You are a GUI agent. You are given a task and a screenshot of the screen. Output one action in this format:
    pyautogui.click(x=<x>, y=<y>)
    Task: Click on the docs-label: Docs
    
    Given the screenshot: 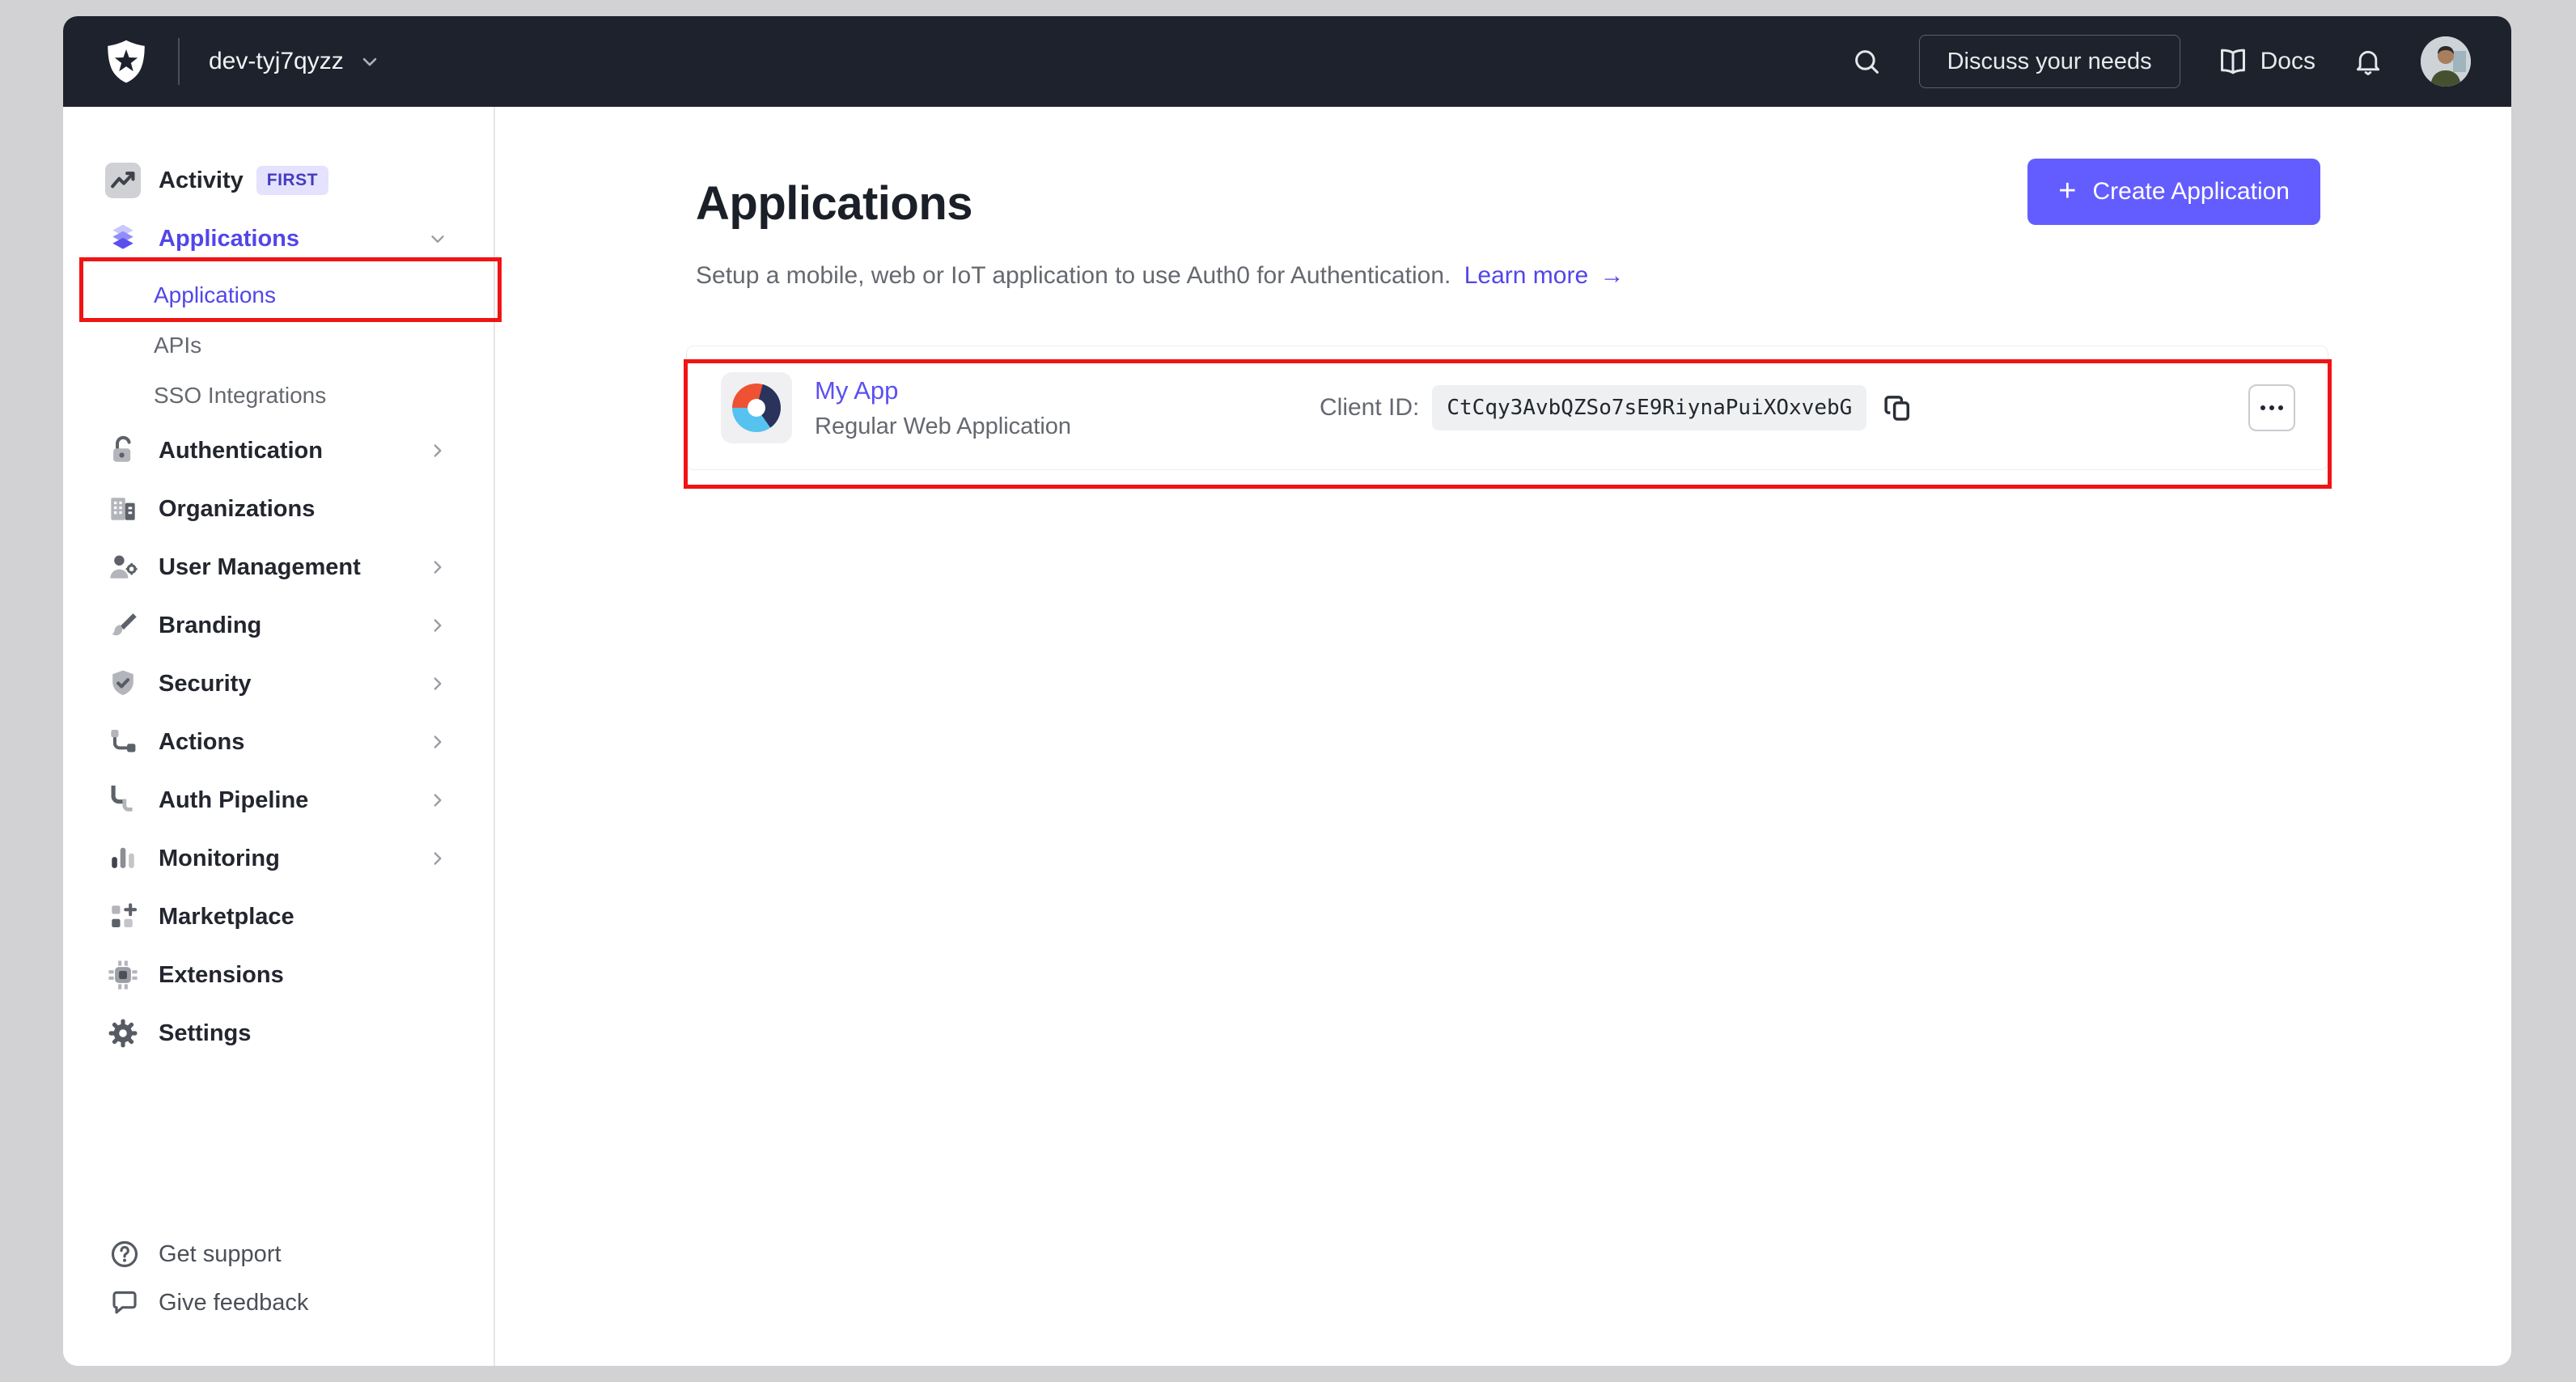 What is the action you would take?
    pyautogui.click(x=2287, y=61)
    